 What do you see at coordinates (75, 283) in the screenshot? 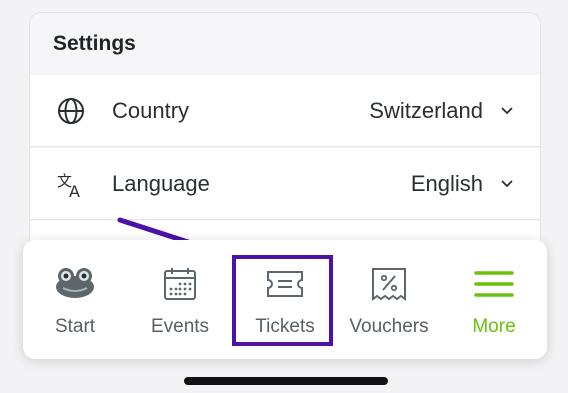
I see `frog-icon` at bounding box center [75, 283].